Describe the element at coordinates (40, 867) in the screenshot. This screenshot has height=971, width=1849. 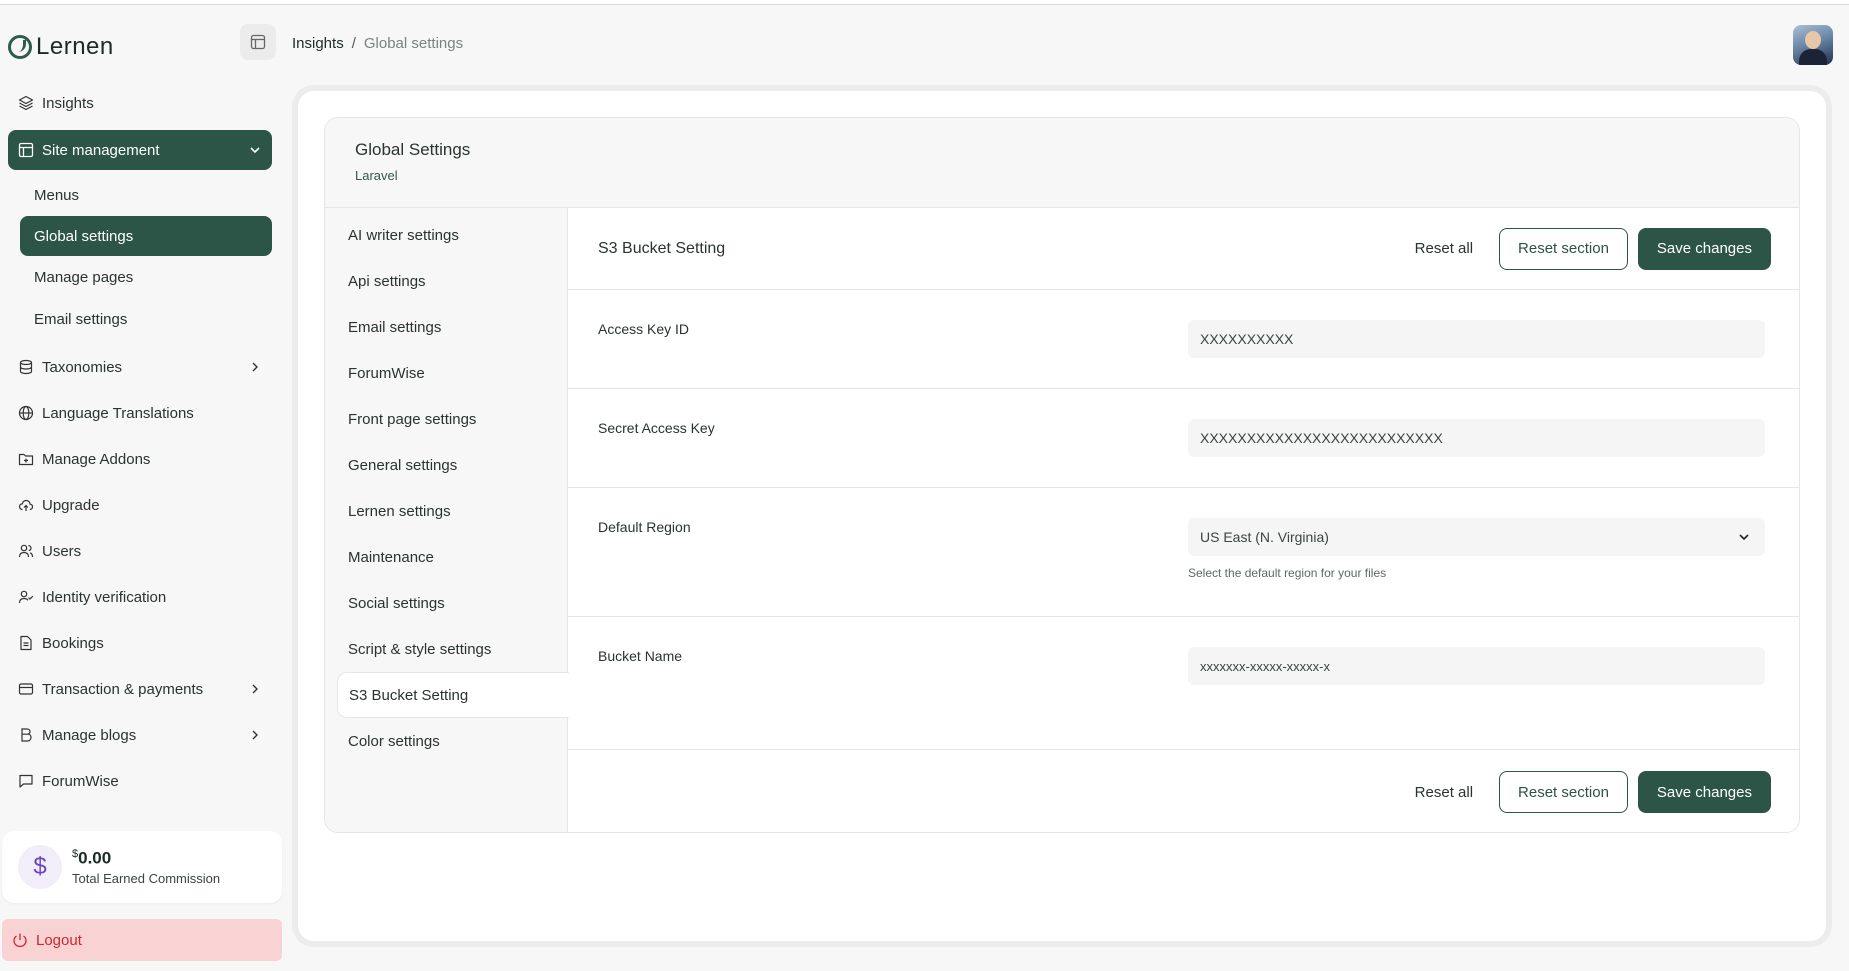
I see `dollar-icon: $` at that location.